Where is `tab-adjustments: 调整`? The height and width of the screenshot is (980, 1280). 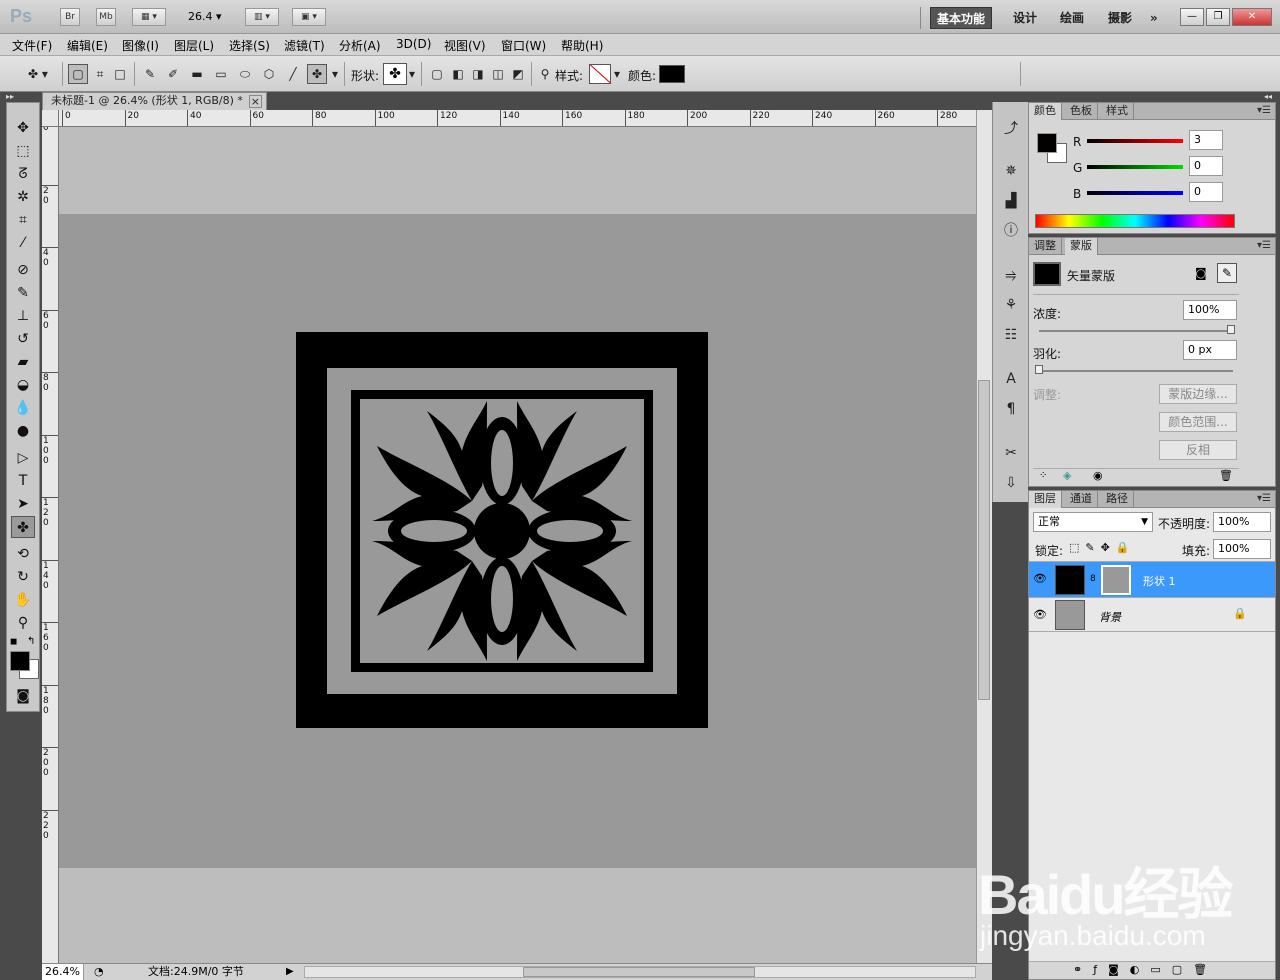 tab-adjustments: 调整 is located at coordinates (1045, 246).